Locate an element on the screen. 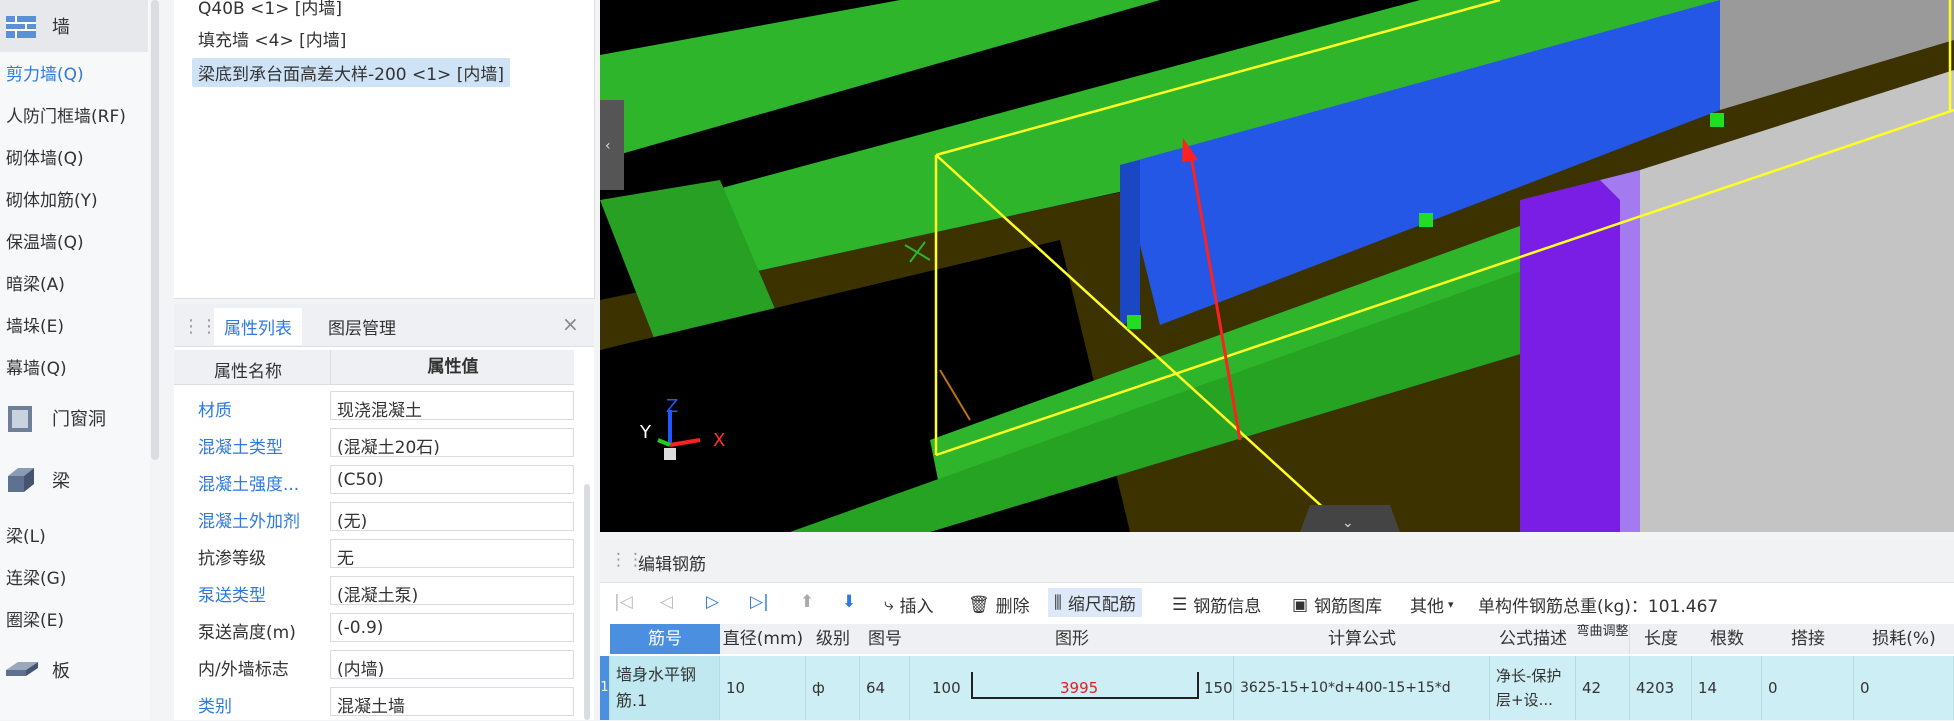 The width and height of the screenshot is (1954, 721). cell-formula: 3625-15+10*d+400-15+15*d is located at coordinates (1362, 688).